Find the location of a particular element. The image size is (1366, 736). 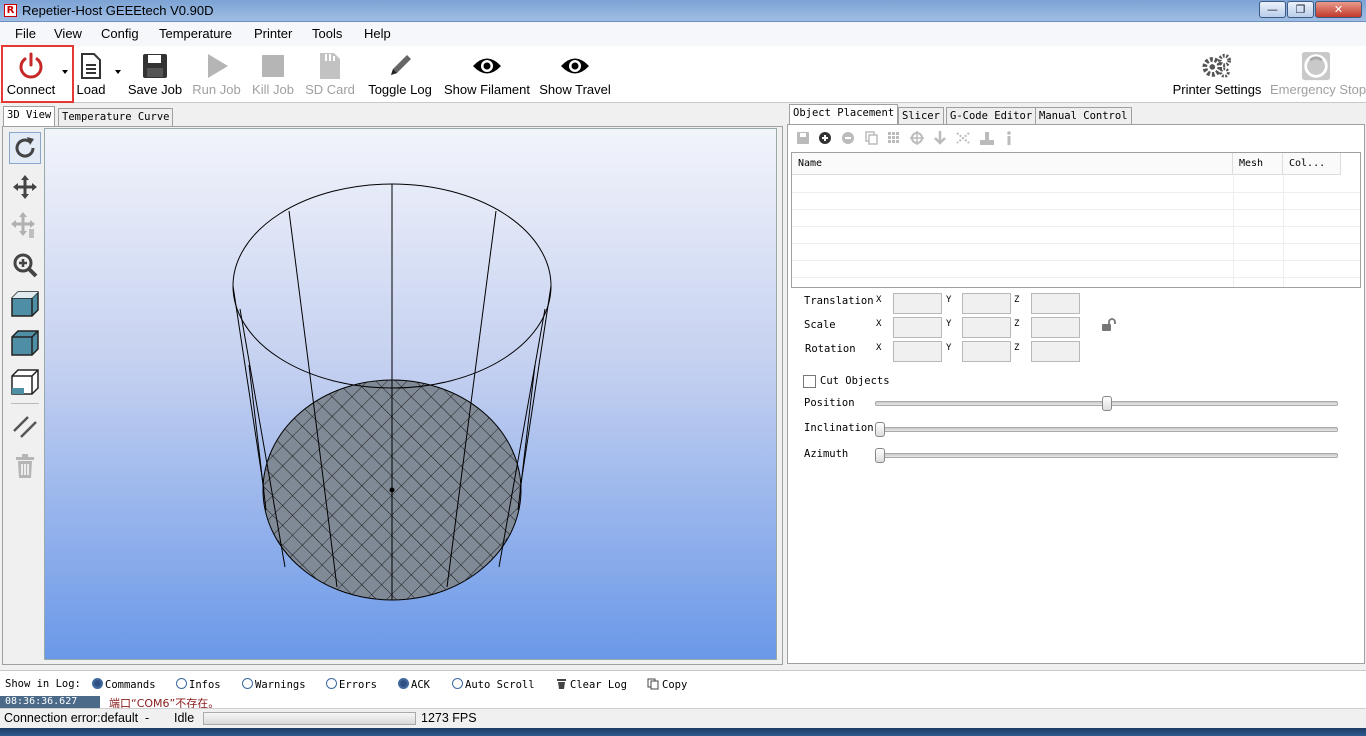

menu-help: Help is located at coordinates (377, 33).